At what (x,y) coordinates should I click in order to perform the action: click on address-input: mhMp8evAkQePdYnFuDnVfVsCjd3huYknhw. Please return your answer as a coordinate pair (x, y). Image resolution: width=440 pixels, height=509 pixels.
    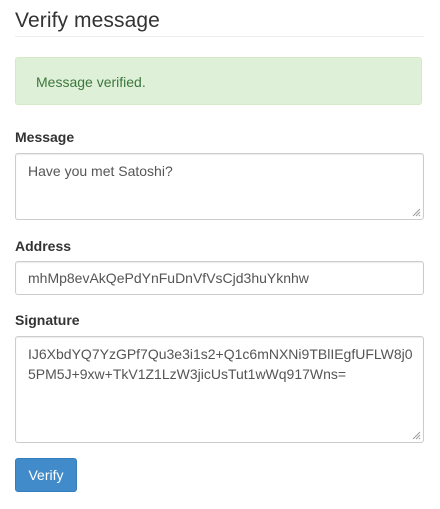
    Looking at the image, I should click on (219, 278).